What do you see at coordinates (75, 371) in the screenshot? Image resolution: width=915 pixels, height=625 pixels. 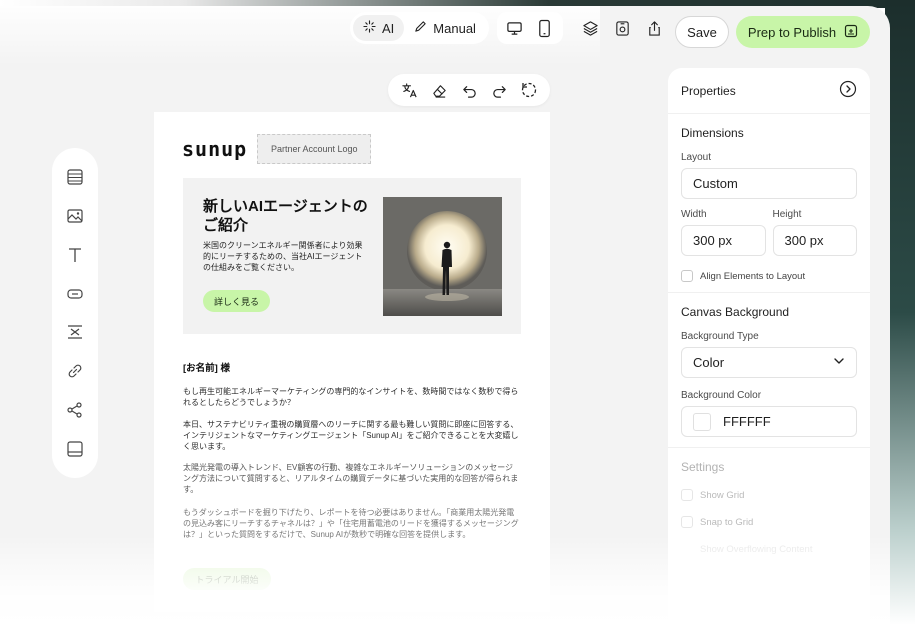 I see `link-icon` at bounding box center [75, 371].